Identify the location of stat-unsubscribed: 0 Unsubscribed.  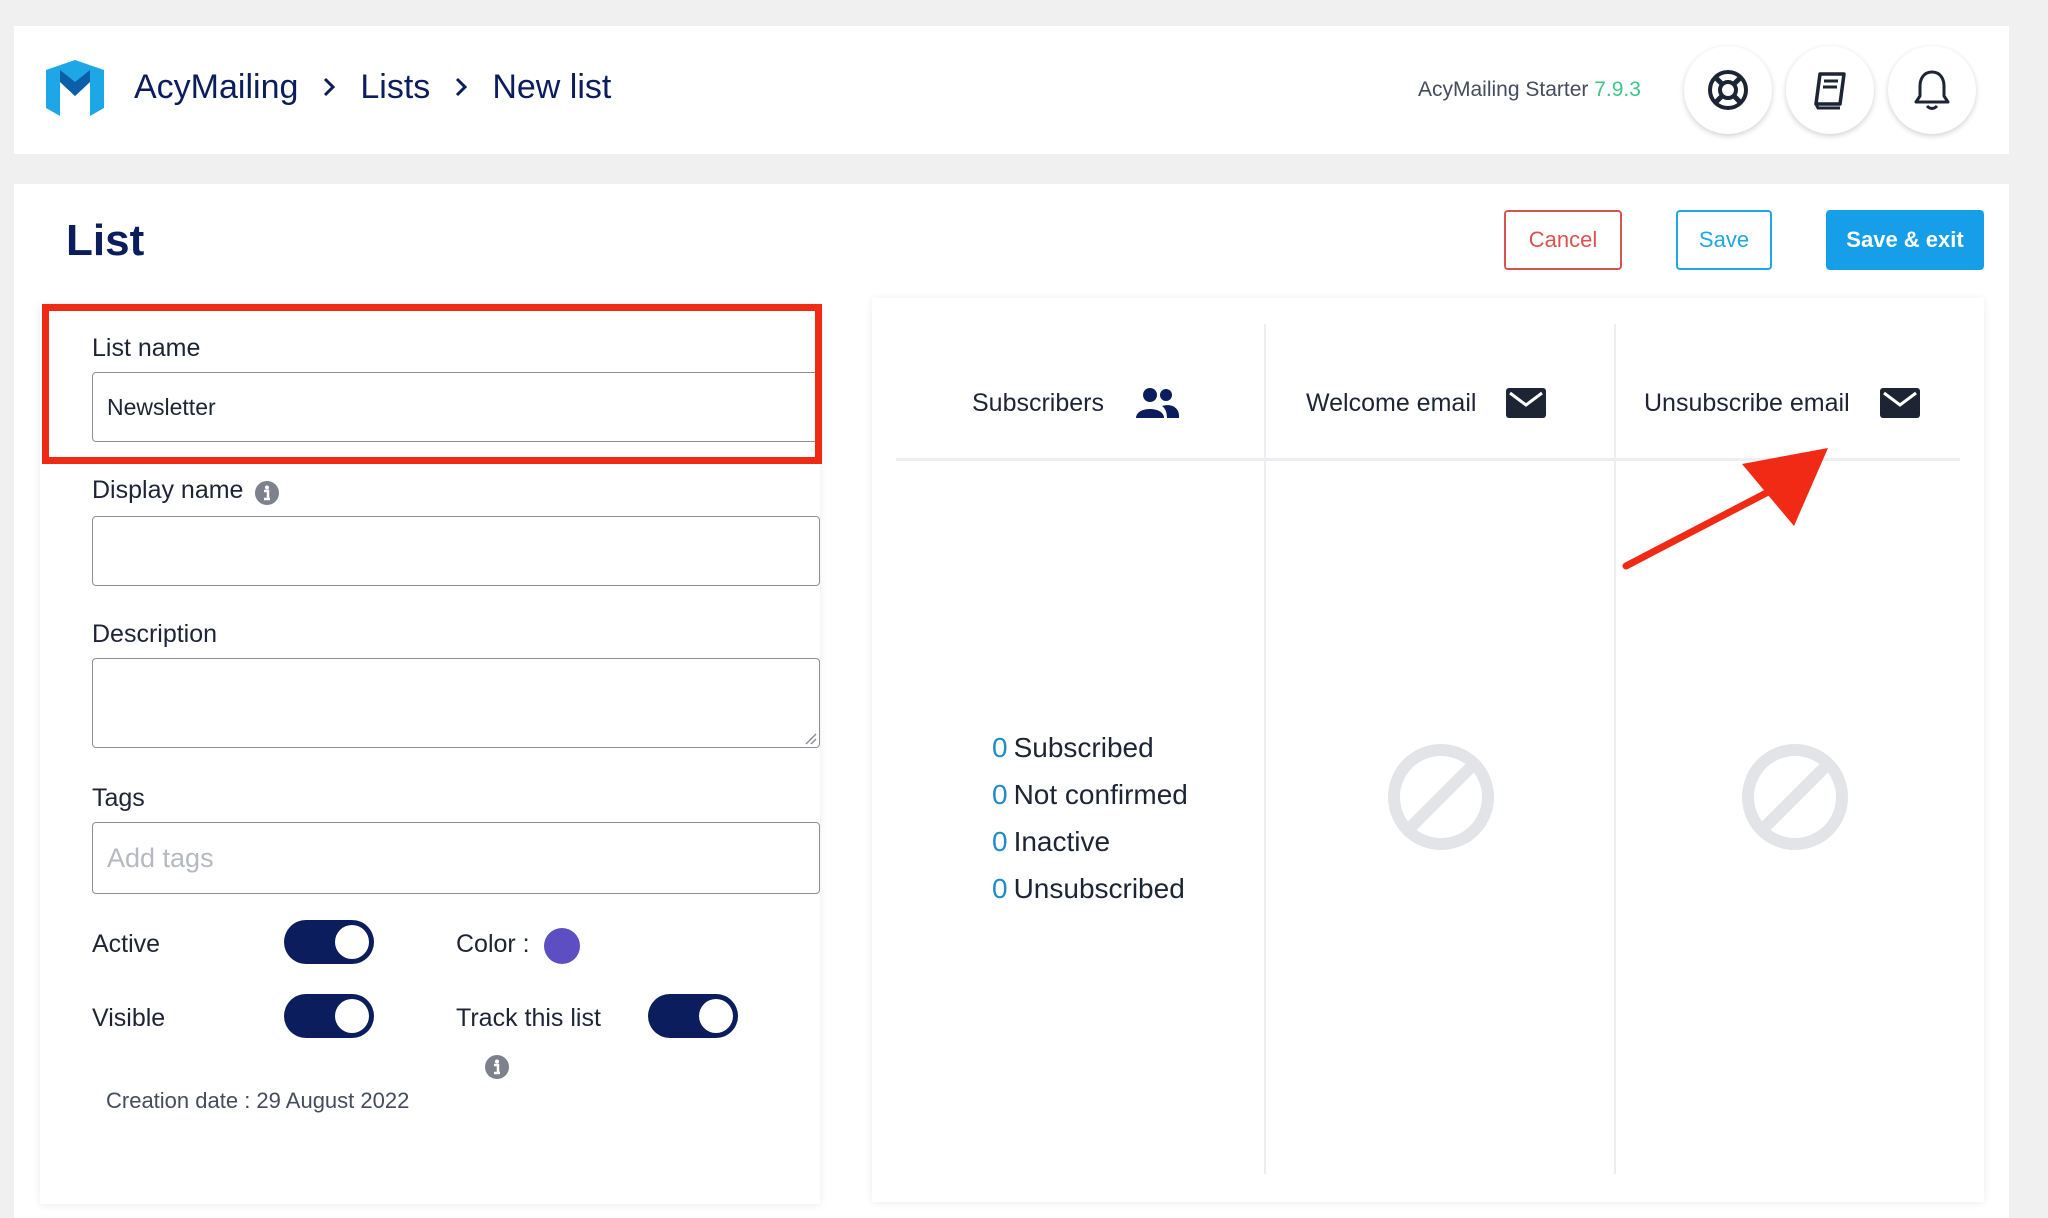
(1088, 889).